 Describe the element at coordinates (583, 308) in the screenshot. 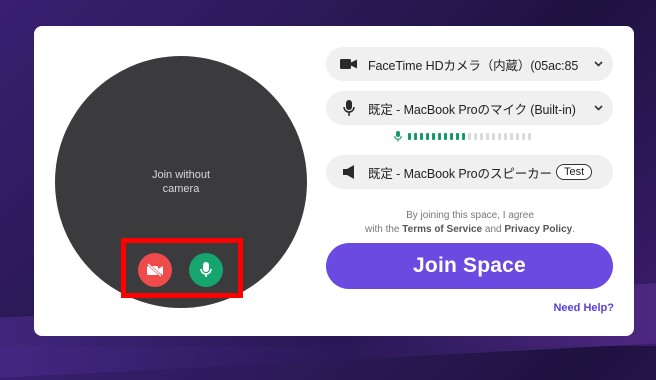

I see `need-help-link: Need Help?` at that location.